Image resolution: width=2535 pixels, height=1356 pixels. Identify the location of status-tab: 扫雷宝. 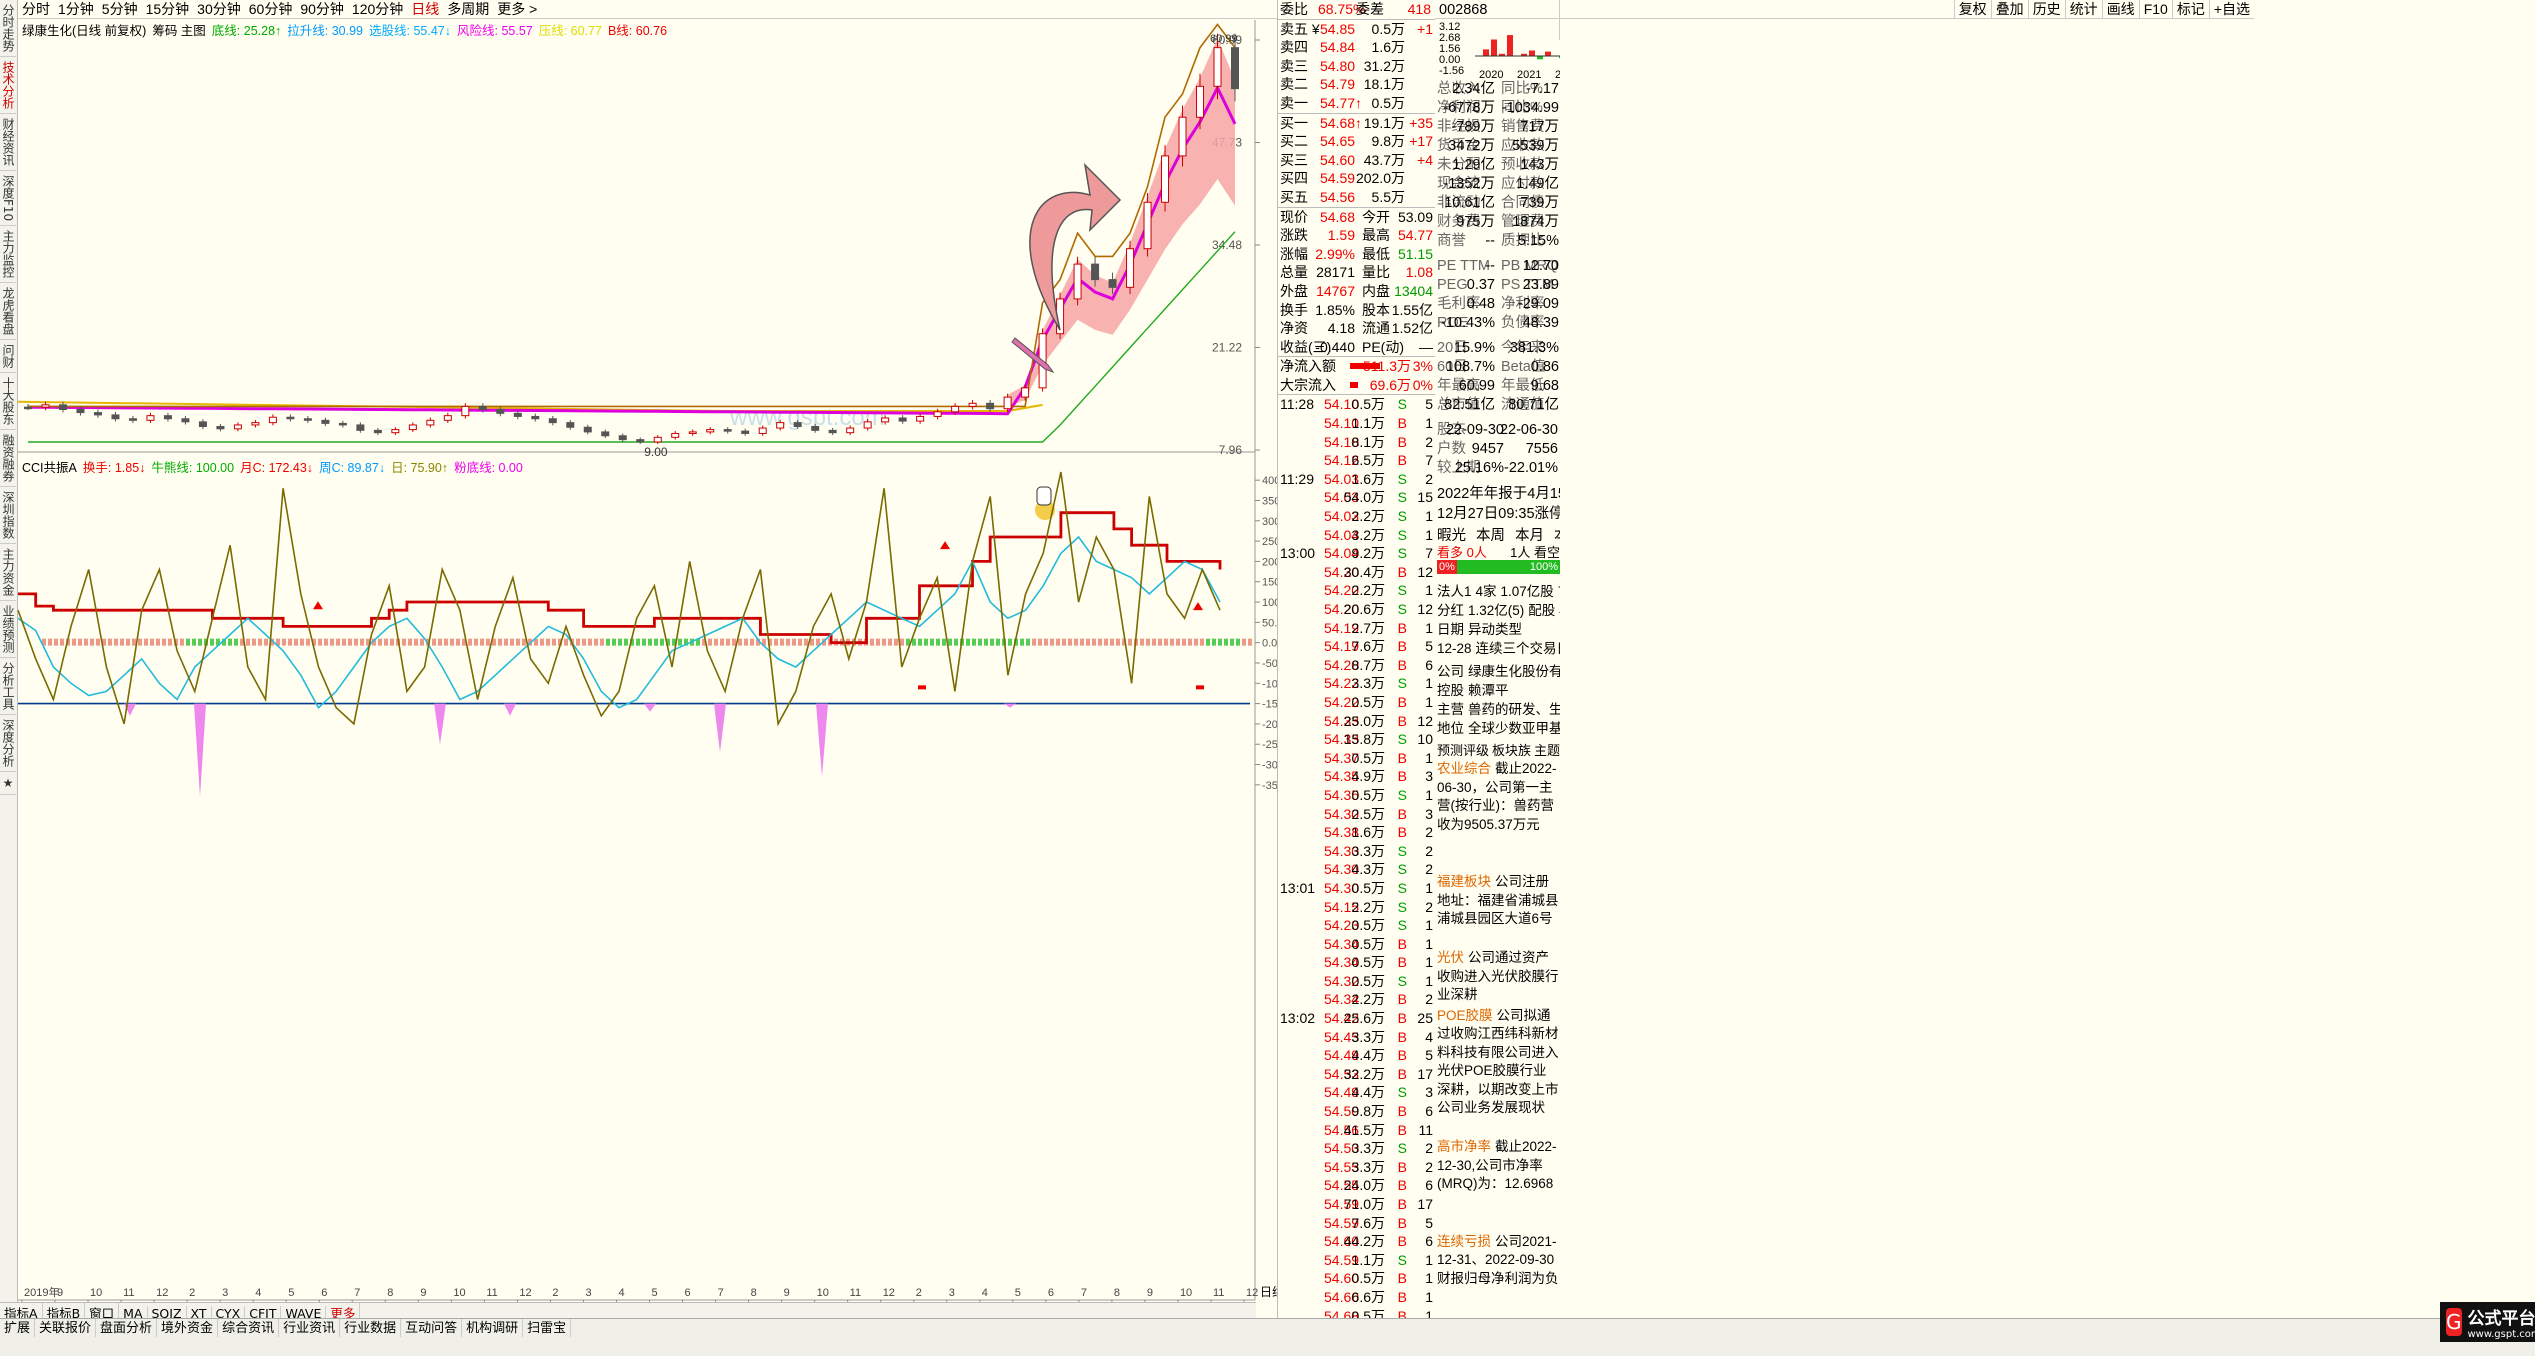
(547, 1328).